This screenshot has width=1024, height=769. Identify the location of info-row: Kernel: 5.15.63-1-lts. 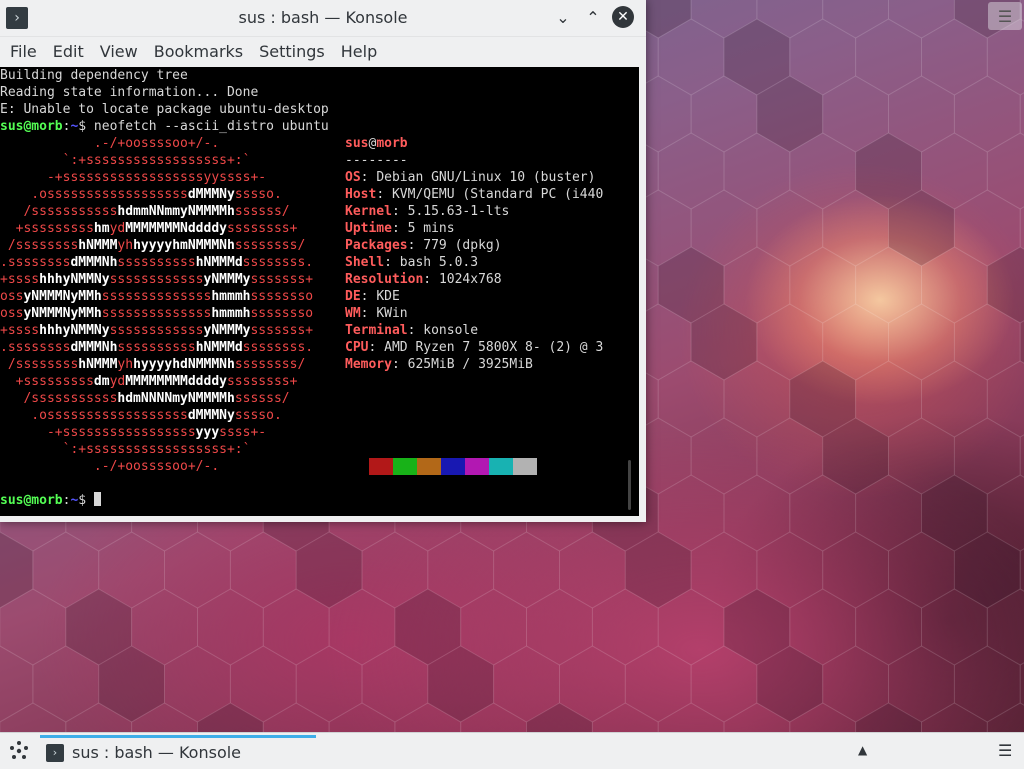
(427, 211).